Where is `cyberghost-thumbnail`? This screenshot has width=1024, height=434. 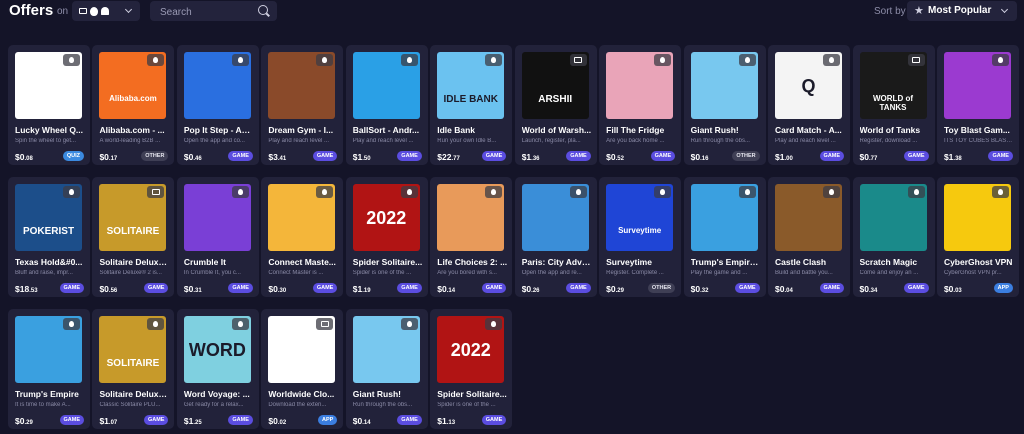 cyberghost-thumbnail is located at coordinates (977, 217).